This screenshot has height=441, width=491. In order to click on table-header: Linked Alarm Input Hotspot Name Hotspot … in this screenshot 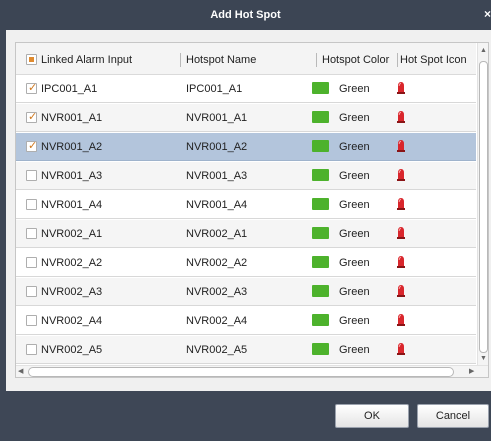, I will do `click(246, 59)`.